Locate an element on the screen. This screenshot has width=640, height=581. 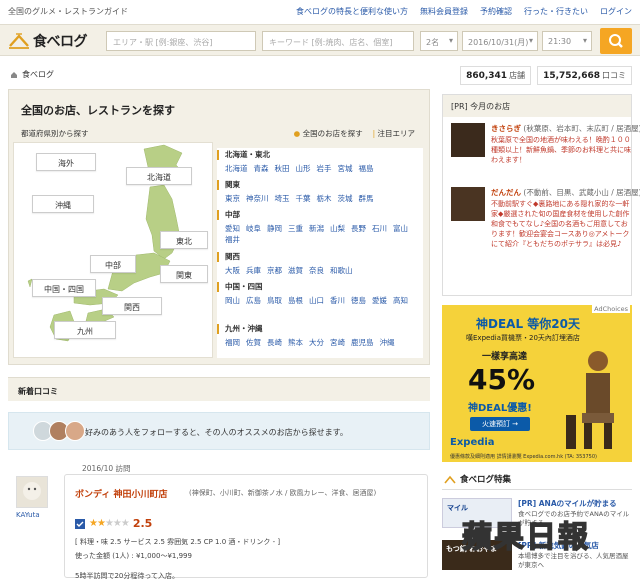
tabelog-logo: 食べログ is located at coordinates (48, 41).